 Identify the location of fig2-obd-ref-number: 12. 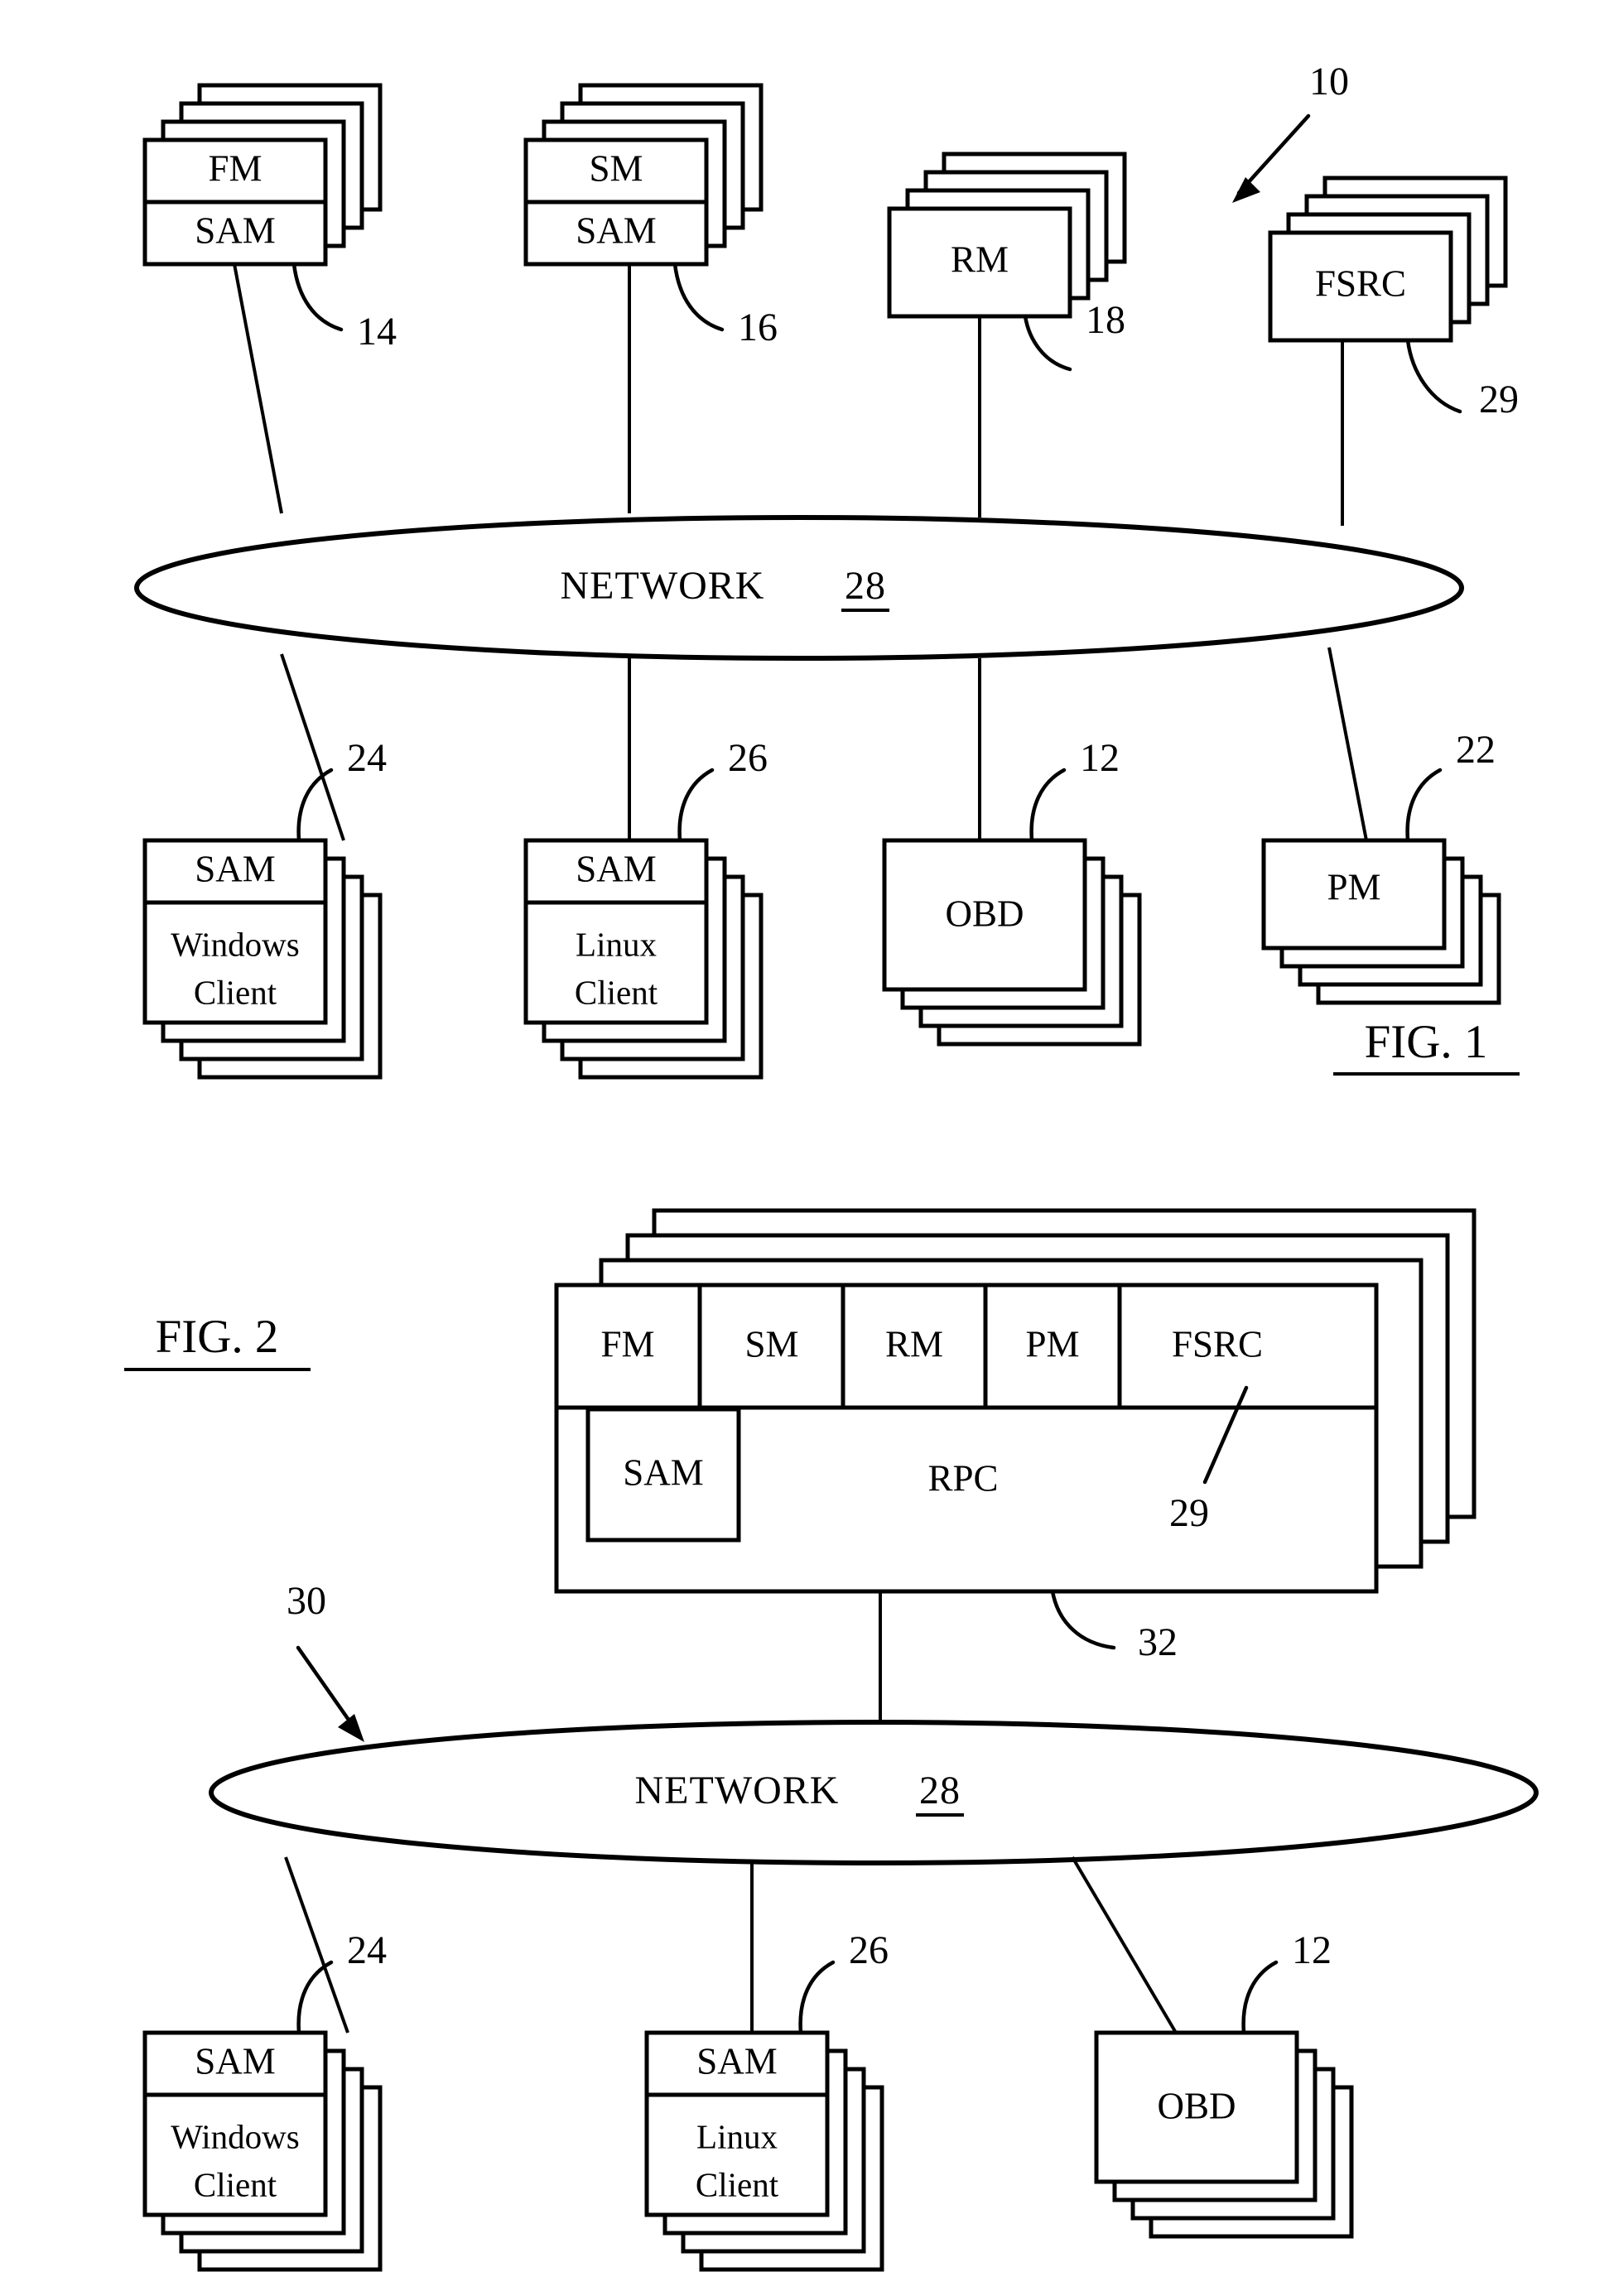
(1312, 1950).